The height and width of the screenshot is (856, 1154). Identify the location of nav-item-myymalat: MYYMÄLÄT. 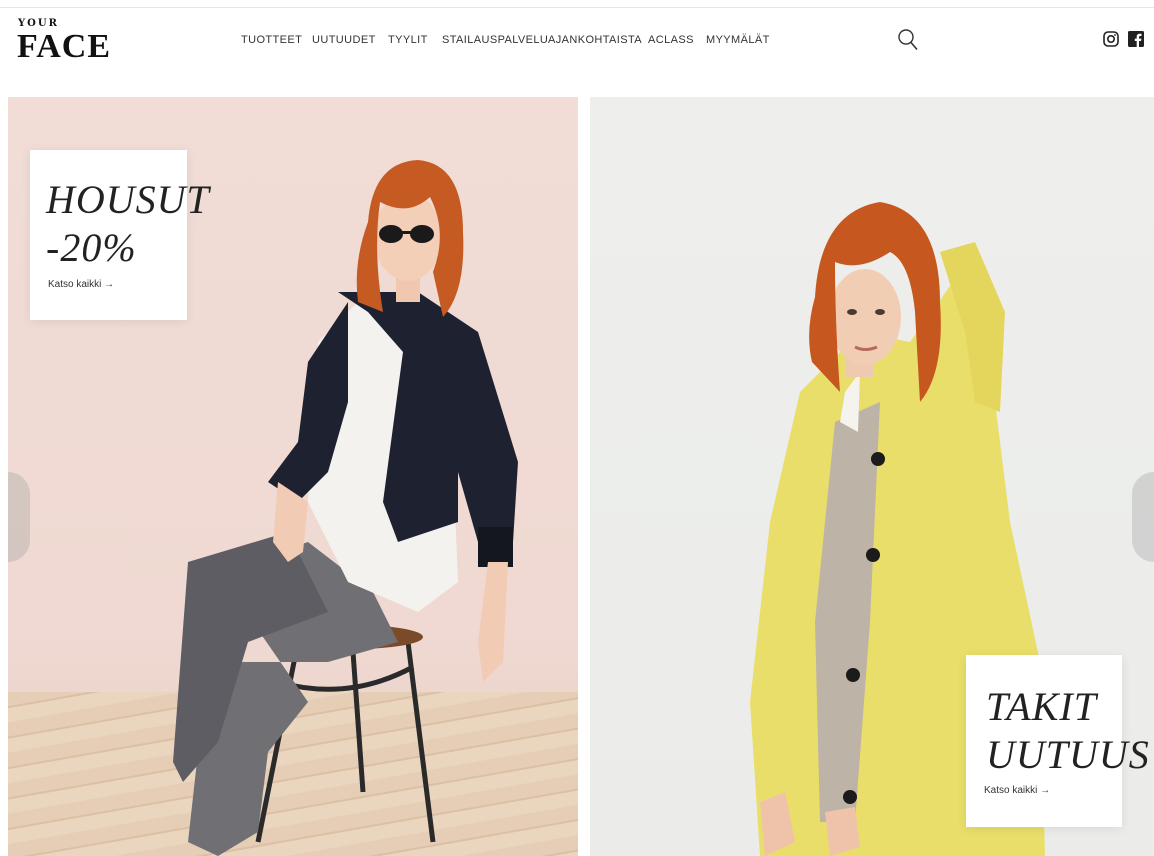
(738, 40).